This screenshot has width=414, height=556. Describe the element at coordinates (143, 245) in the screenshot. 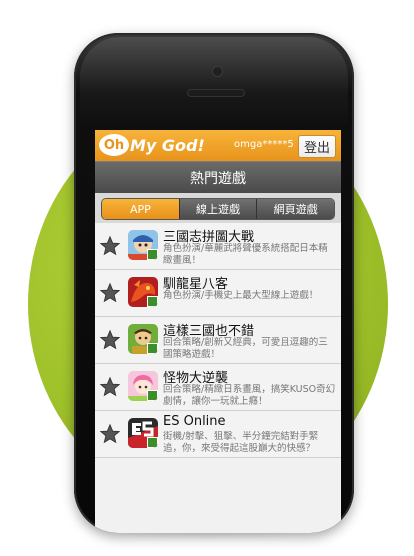

I see `game-icon-pirate` at that location.